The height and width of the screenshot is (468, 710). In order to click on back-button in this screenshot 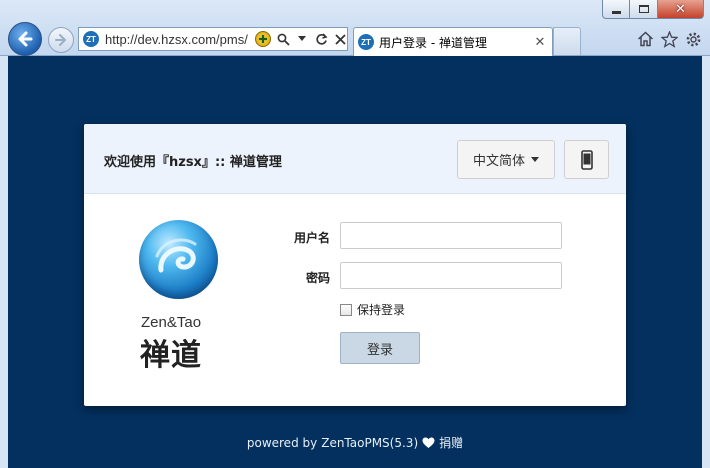, I will do `click(25, 39)`.